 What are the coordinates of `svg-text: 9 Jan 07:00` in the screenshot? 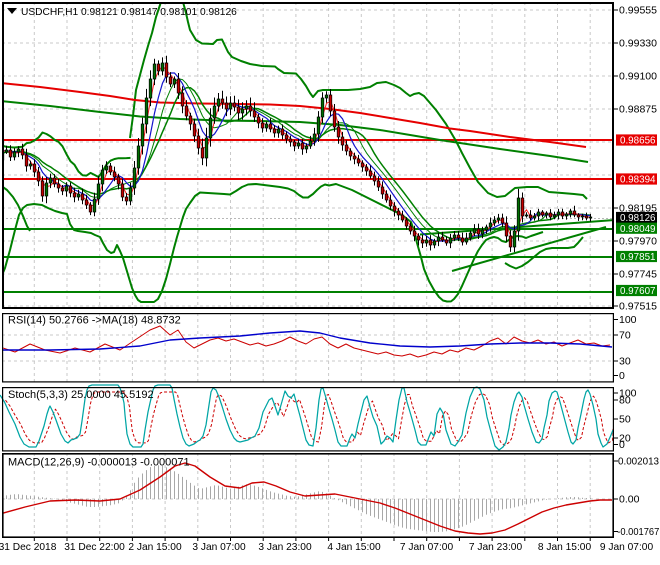 It's located at (627, 547).